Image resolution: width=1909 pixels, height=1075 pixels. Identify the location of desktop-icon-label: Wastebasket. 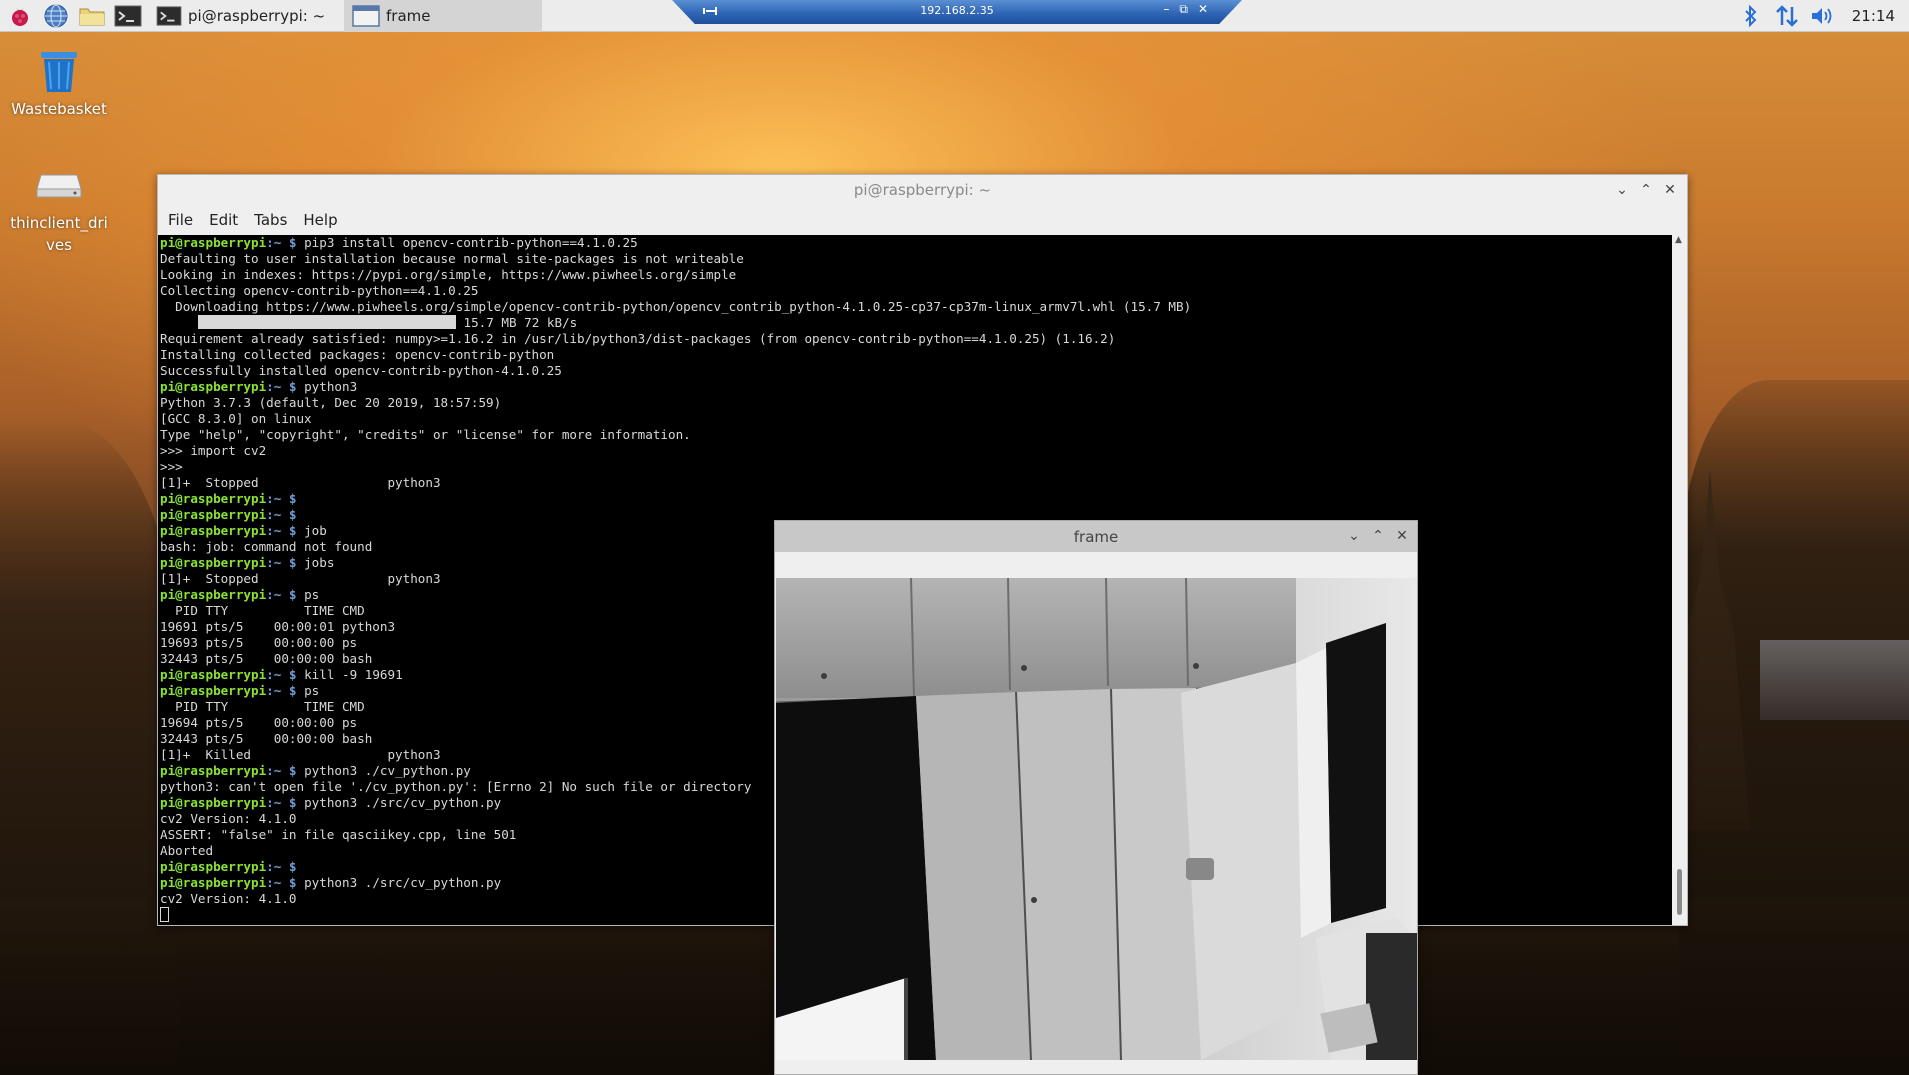
(59, 109).